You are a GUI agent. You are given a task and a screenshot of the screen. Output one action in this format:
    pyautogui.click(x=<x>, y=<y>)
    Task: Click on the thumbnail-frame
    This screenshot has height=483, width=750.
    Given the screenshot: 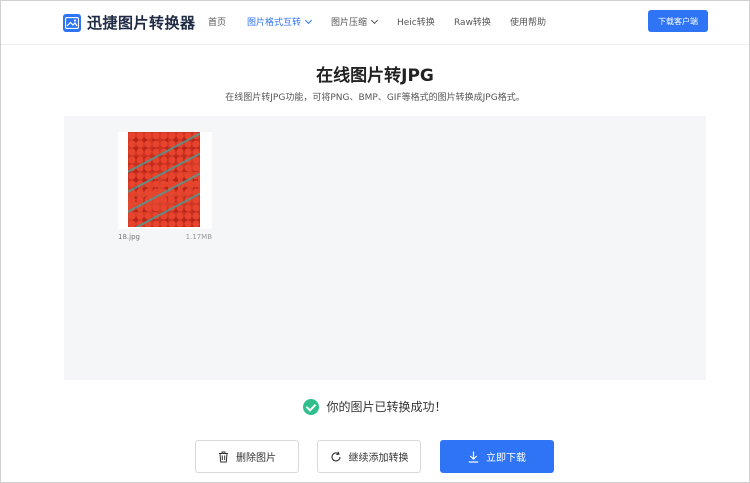 What is the action you would take?
    pyautogui.click(x=165, y=180)
    